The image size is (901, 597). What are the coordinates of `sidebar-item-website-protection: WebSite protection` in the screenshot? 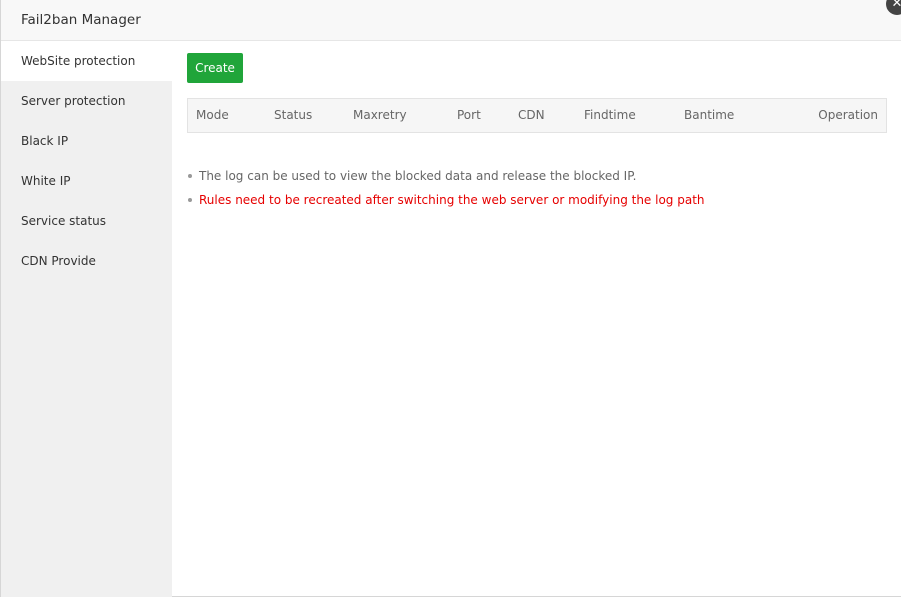 It's located at (86, 61).